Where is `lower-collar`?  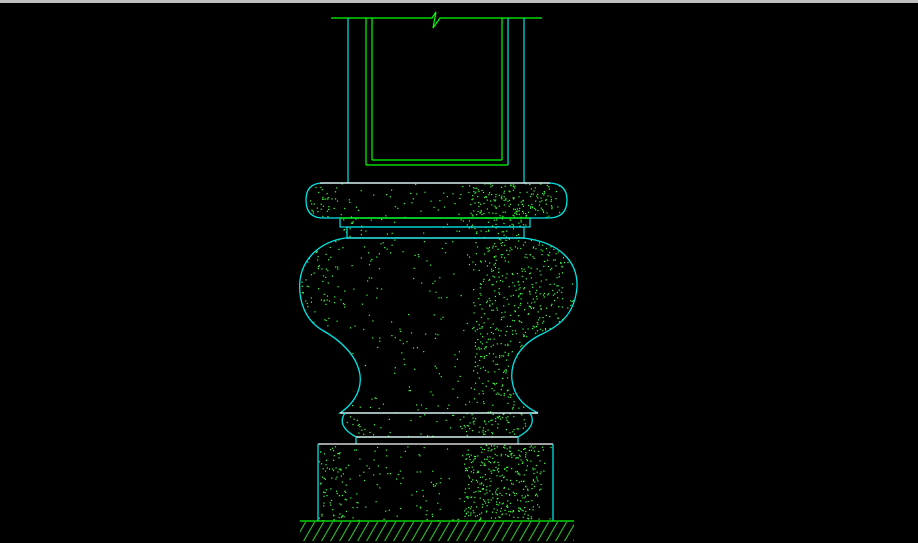
lower-collar is located at coordinates (437, 428).